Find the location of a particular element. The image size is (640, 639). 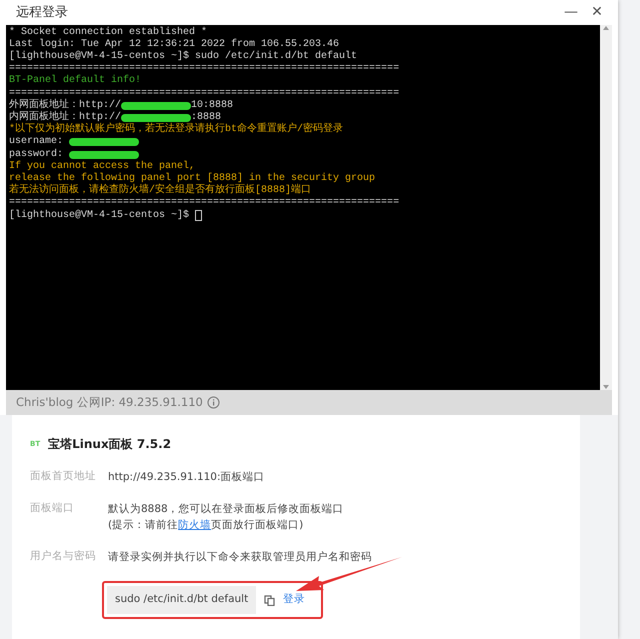

field-value: 默认为8888，您可以在登录面板后修改面板端口 is located at coordinates (226, 510).